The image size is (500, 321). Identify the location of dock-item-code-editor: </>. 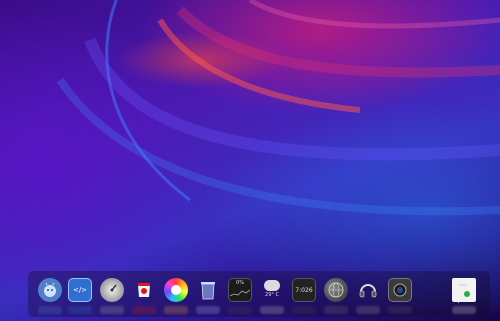
(80, 290).